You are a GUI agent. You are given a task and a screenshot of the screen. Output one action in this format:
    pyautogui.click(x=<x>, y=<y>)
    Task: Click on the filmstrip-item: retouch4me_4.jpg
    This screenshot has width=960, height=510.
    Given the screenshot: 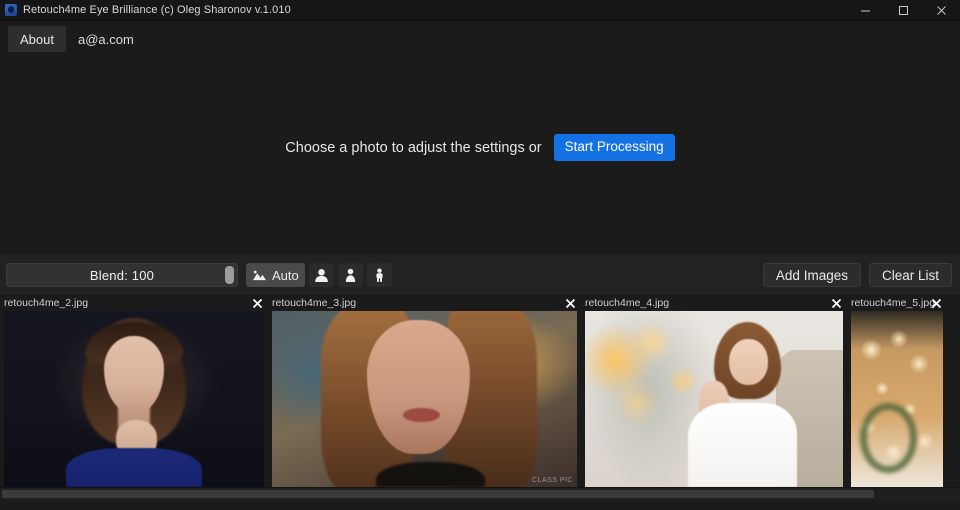 What is the action you would take?
    pyautogui.click(x=714, y=391)
    